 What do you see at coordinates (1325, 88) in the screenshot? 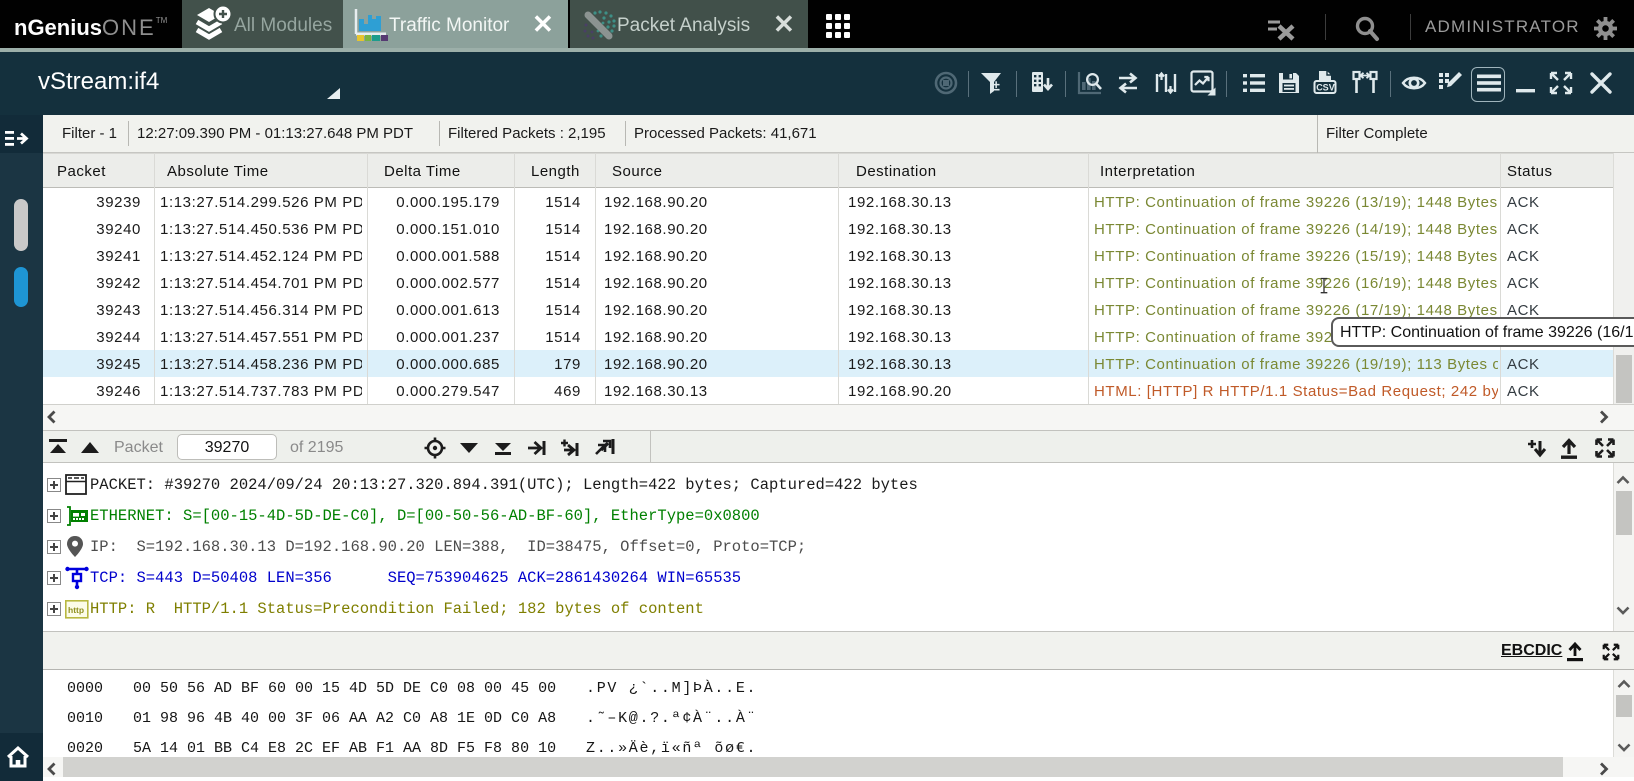
I see `svg-text: CSV` at bounding box center [1325, 88].